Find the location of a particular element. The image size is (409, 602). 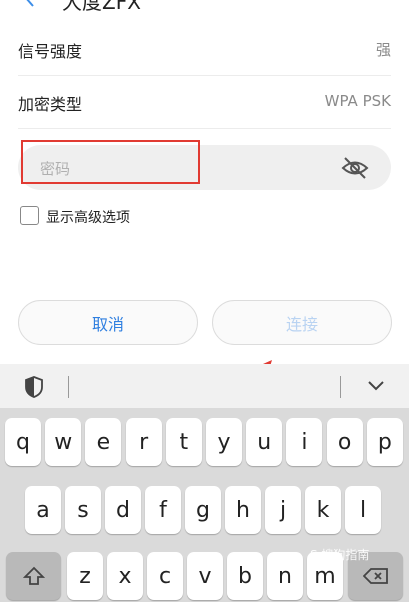

key-e: e is located at coordinates (103, 442).